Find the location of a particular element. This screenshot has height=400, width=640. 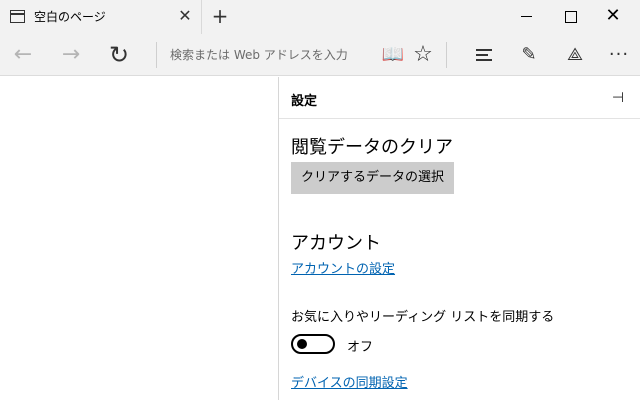

address-bar is located at coordinates (266, 55).